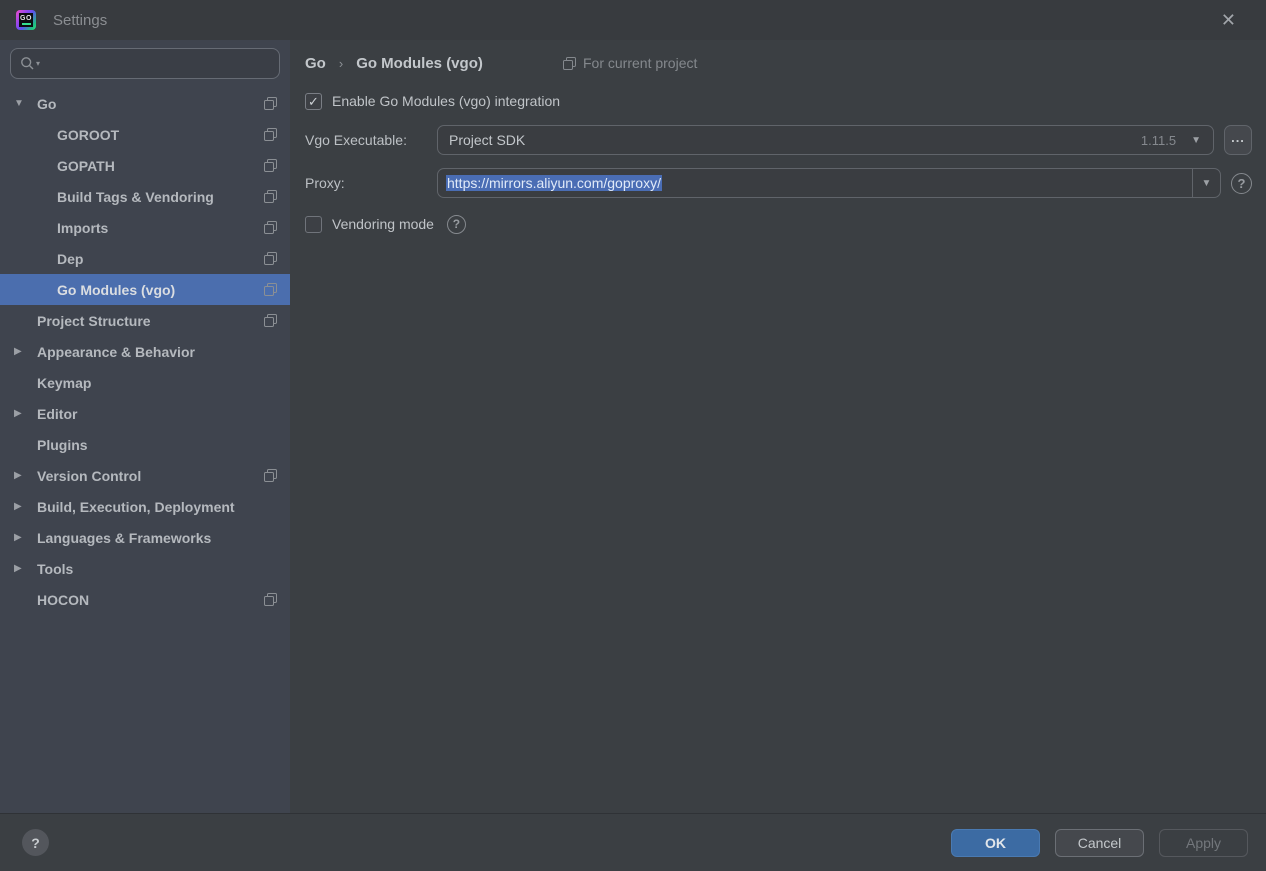 This screenshot has width=1266, height=871. Describe the element at coordinates (145, 444) in the screenshot. I see `sidebar-item-plugins: Plugins` at that location.